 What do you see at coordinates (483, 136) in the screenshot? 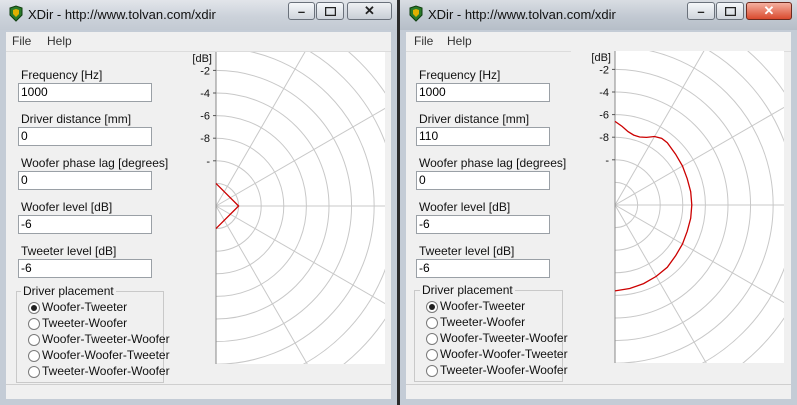
I see `driver-distance-input: 110` at bounding box center [483, 136].